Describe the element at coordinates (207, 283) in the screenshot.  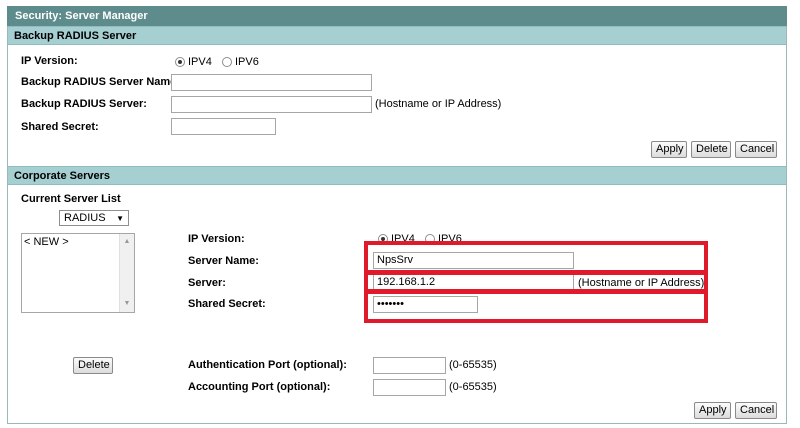
I see `corporate-server-label: Server:` at that location.